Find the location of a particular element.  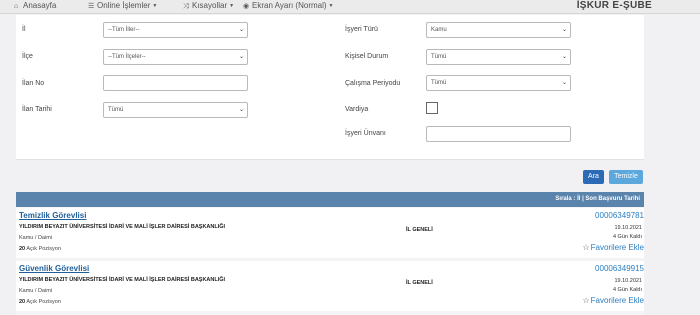

calisma-periyodu-select: Tümü ⌄ is located at coordinates (498, 83).